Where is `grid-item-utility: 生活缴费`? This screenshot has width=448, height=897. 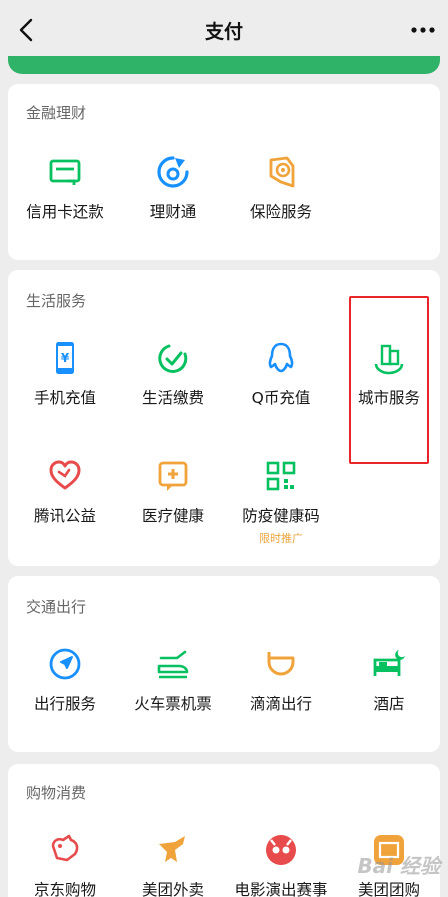 grid-item-utility: 生活缴费 is located at coordinates (173, 374).